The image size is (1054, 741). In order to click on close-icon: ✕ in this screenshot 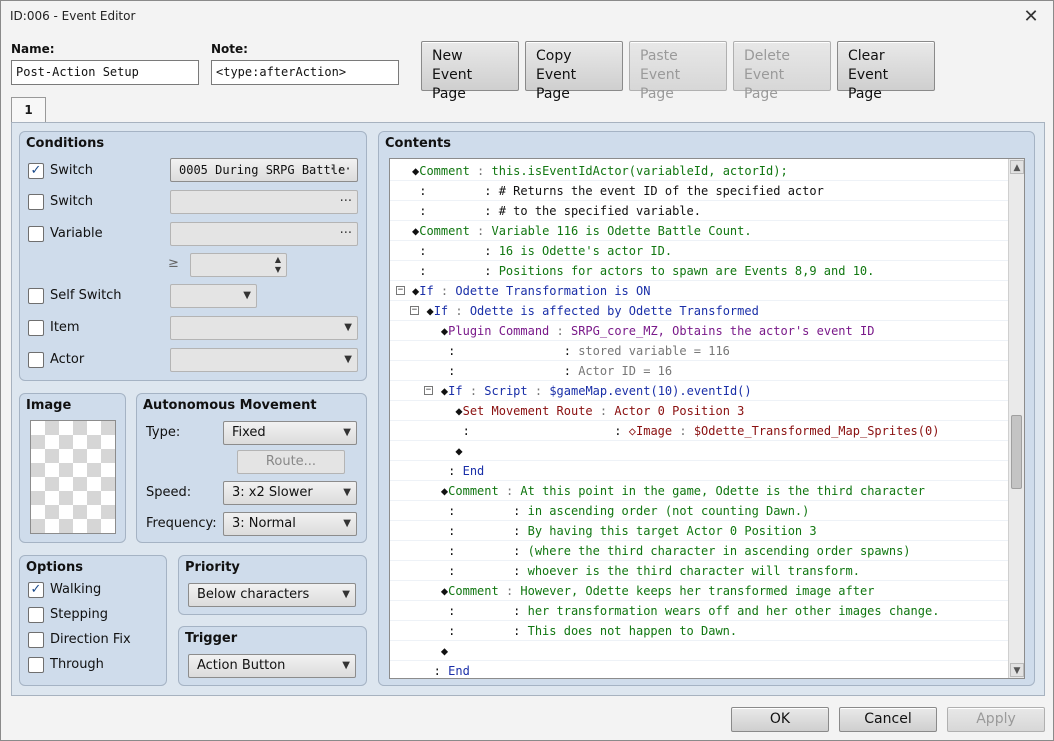, I will do `click(1031, 17)`.